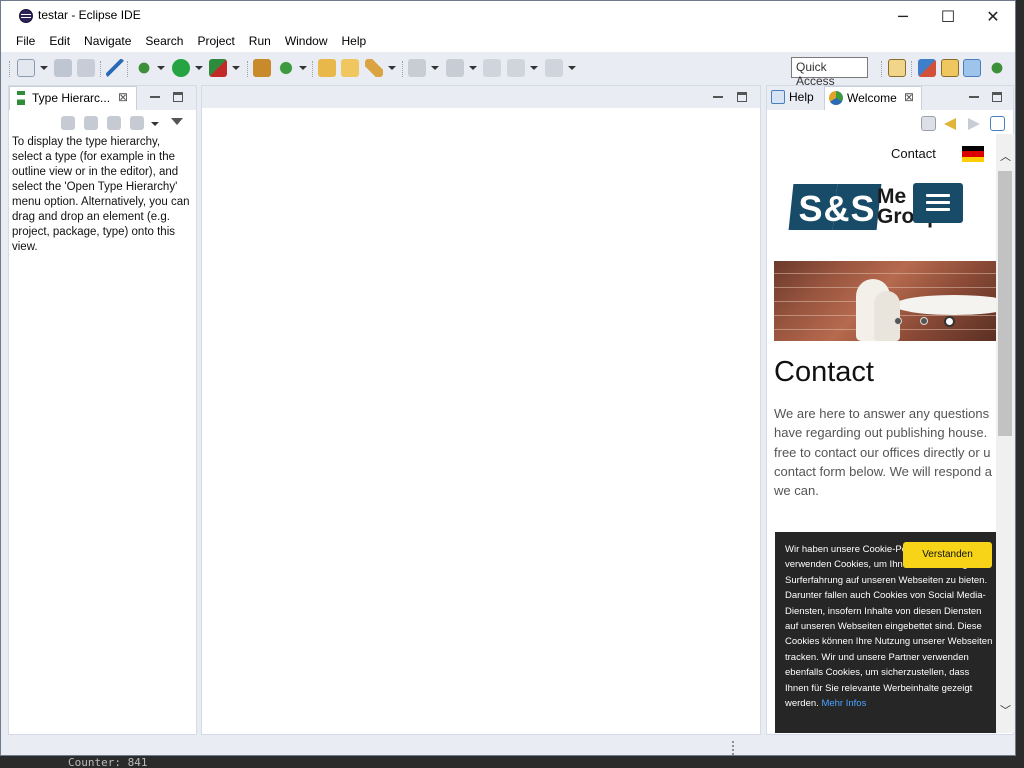 The image size is (1024, 768). I want to click on menu-search: Search, so click(164, 41).